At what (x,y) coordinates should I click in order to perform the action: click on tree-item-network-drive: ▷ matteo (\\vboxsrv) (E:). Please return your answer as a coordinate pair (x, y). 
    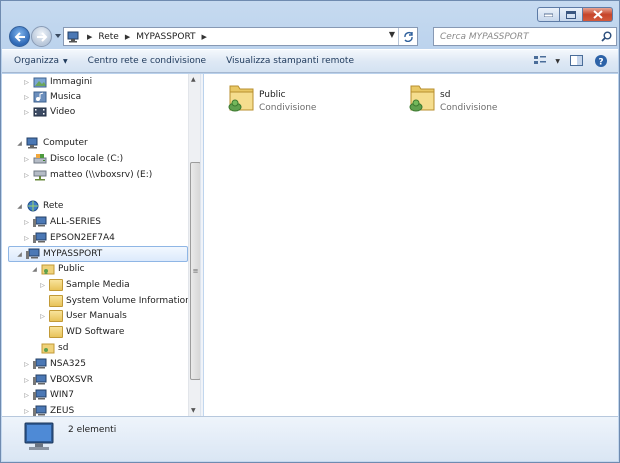
    Looking at the image, I should click on (87, 175).